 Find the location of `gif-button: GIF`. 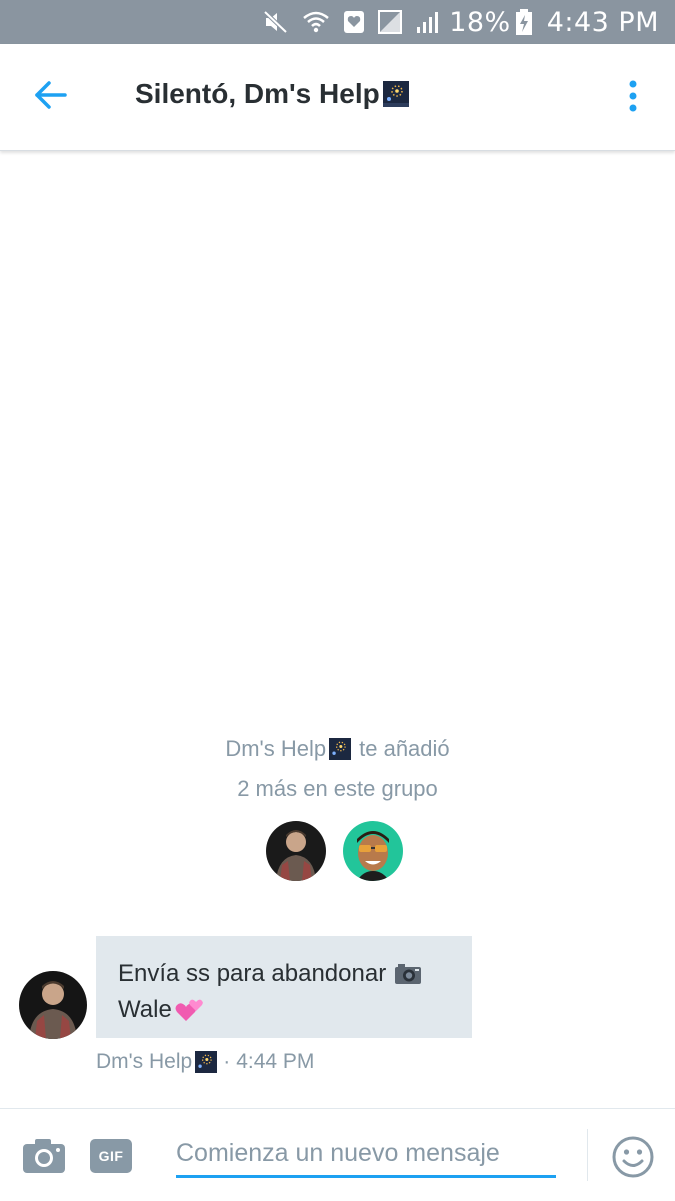

gif-button: GIF is located at coordinates (111, 1156).